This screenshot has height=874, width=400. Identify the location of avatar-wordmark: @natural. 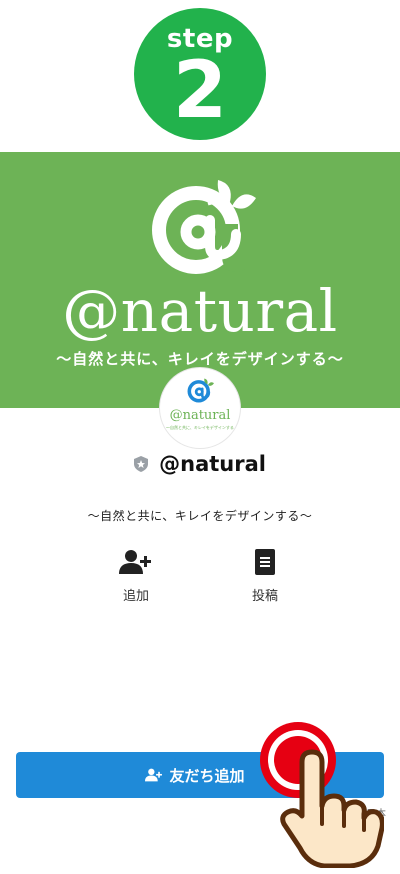
(200, 415).